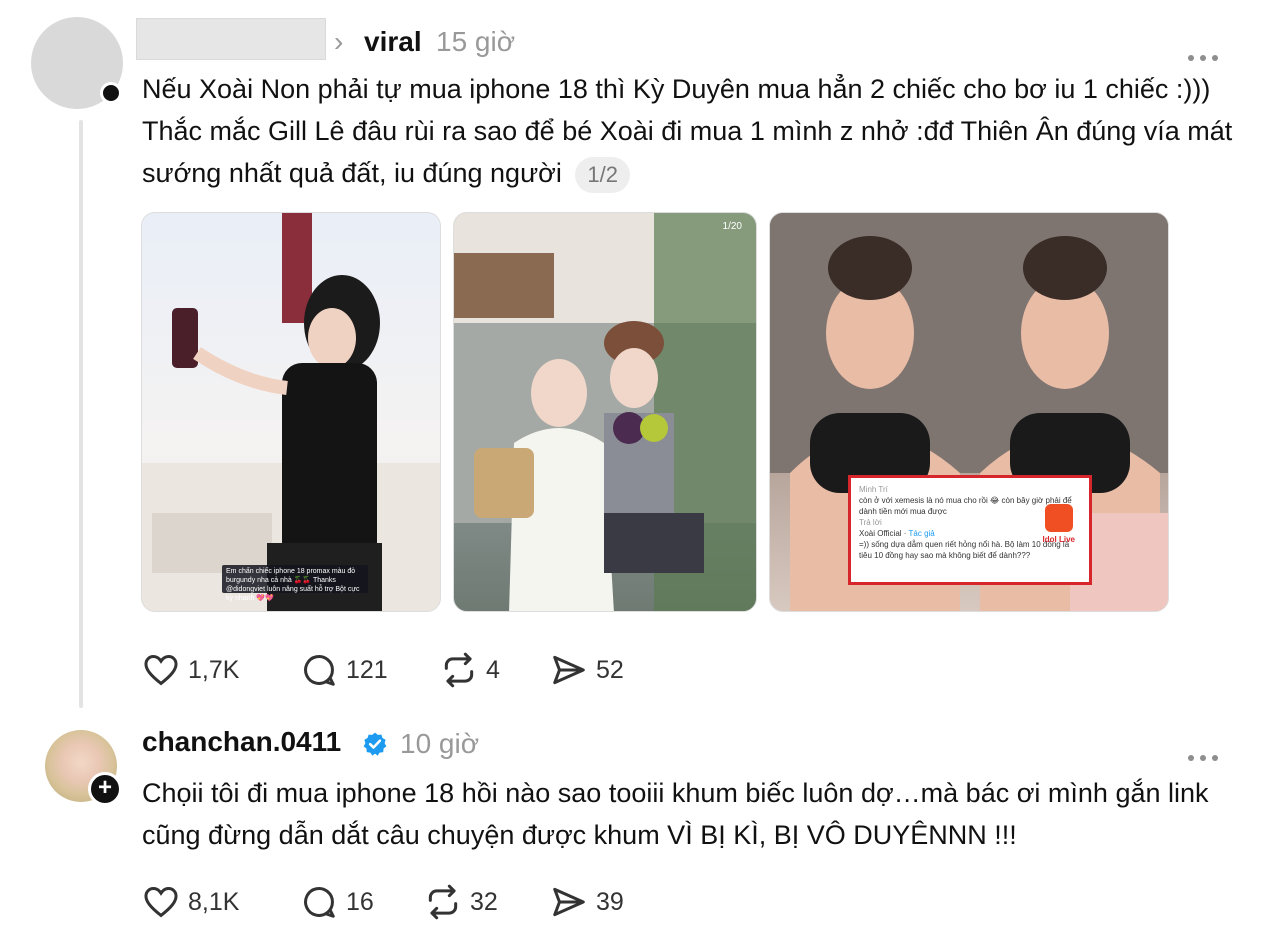 The height and width of the screenshot is (948, 1268). I want to click on post-time: 10 giờ, so click(440, 743).